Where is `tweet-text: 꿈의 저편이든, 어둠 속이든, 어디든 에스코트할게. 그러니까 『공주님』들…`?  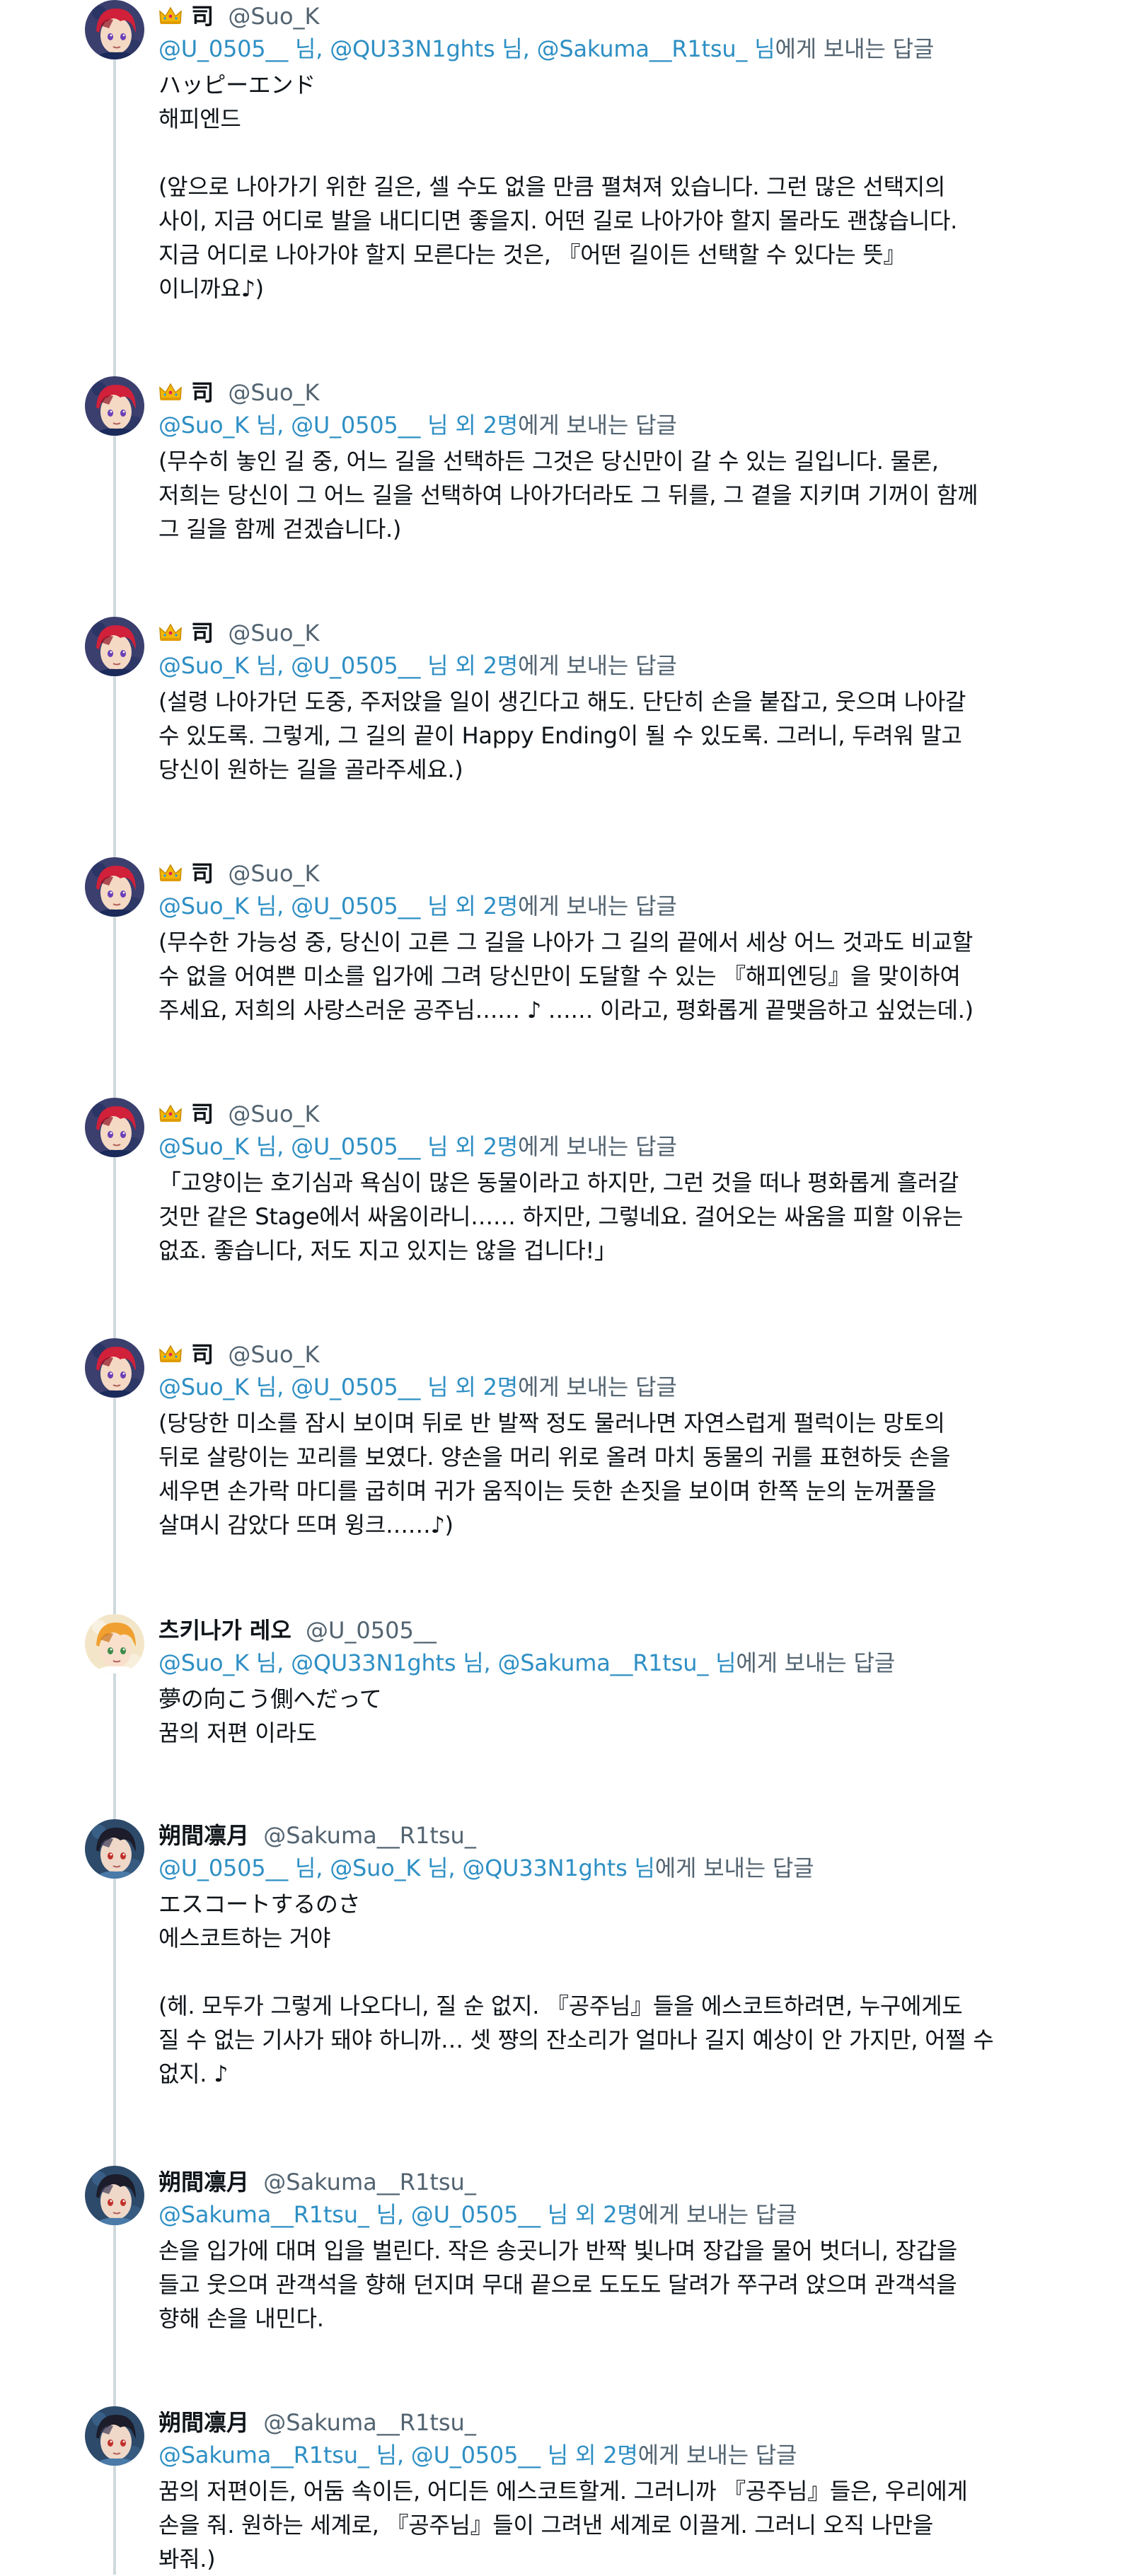 tweet-text: 꿈의 저편이든, 어둠 속이든, 어디든 에스코트할게. 그러니까 『공주님』들… is located at coordinates (604, 2525).